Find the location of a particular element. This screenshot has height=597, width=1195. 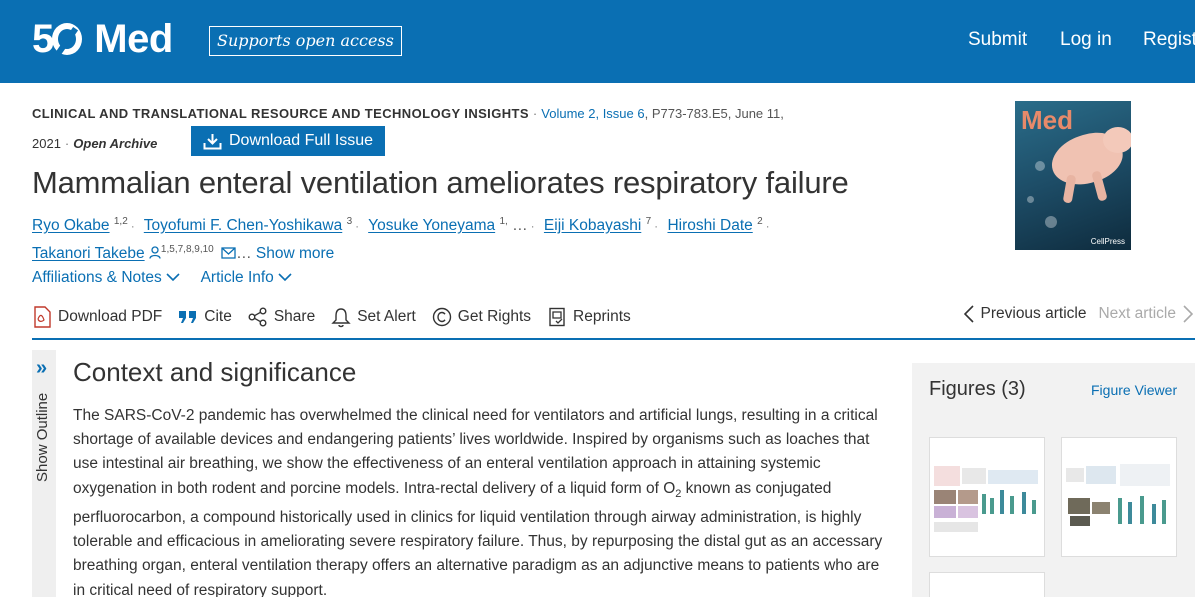

author-affiliation-sup: 1,2 is located at coordinates (120, 221).